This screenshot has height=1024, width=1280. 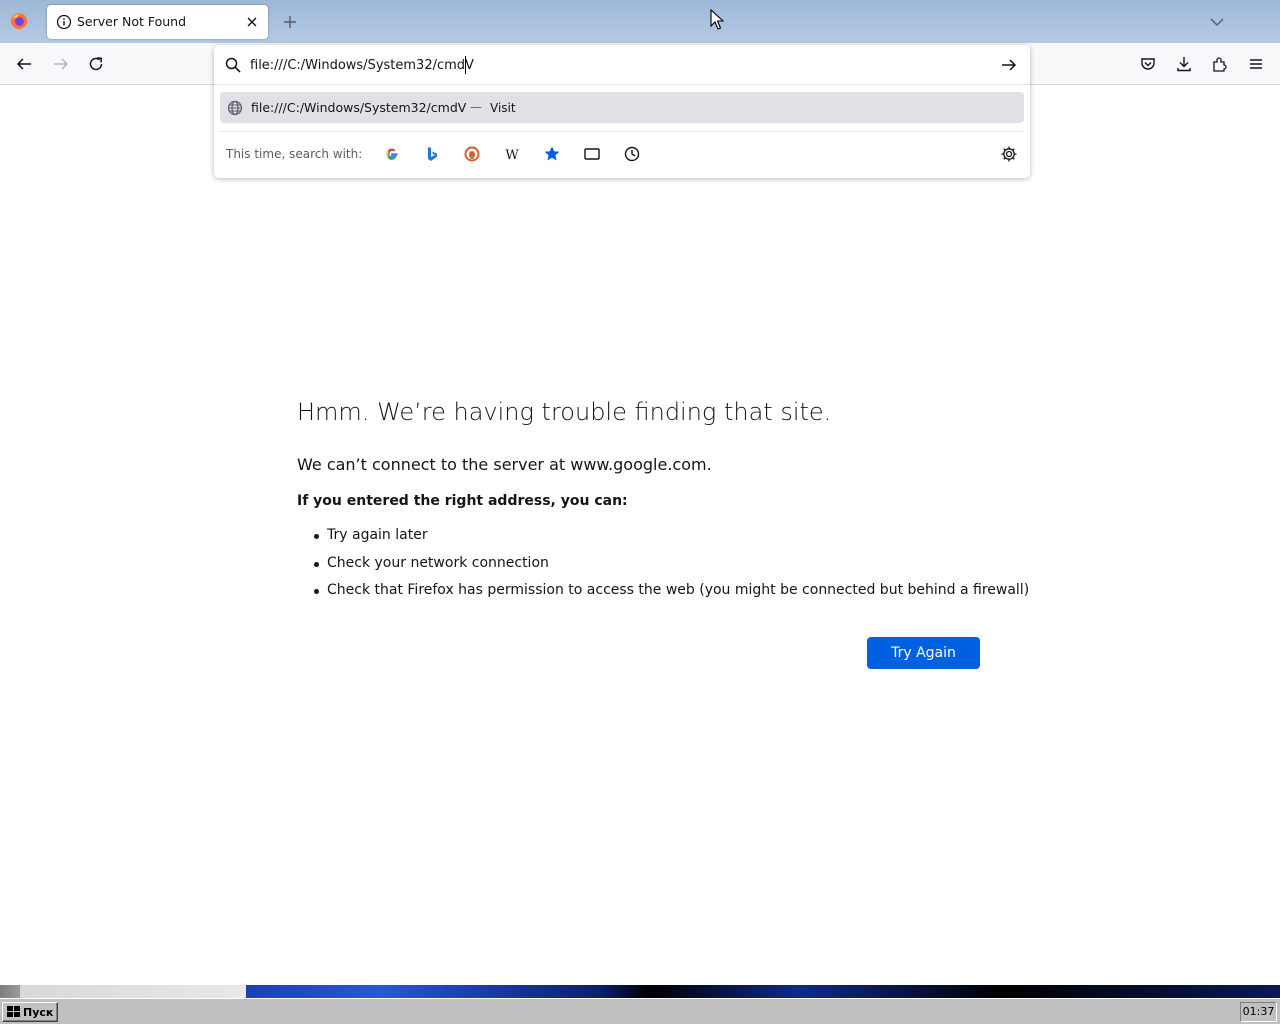 I want to click on tab-title: Server Not Found, so click(x=132, y=21).